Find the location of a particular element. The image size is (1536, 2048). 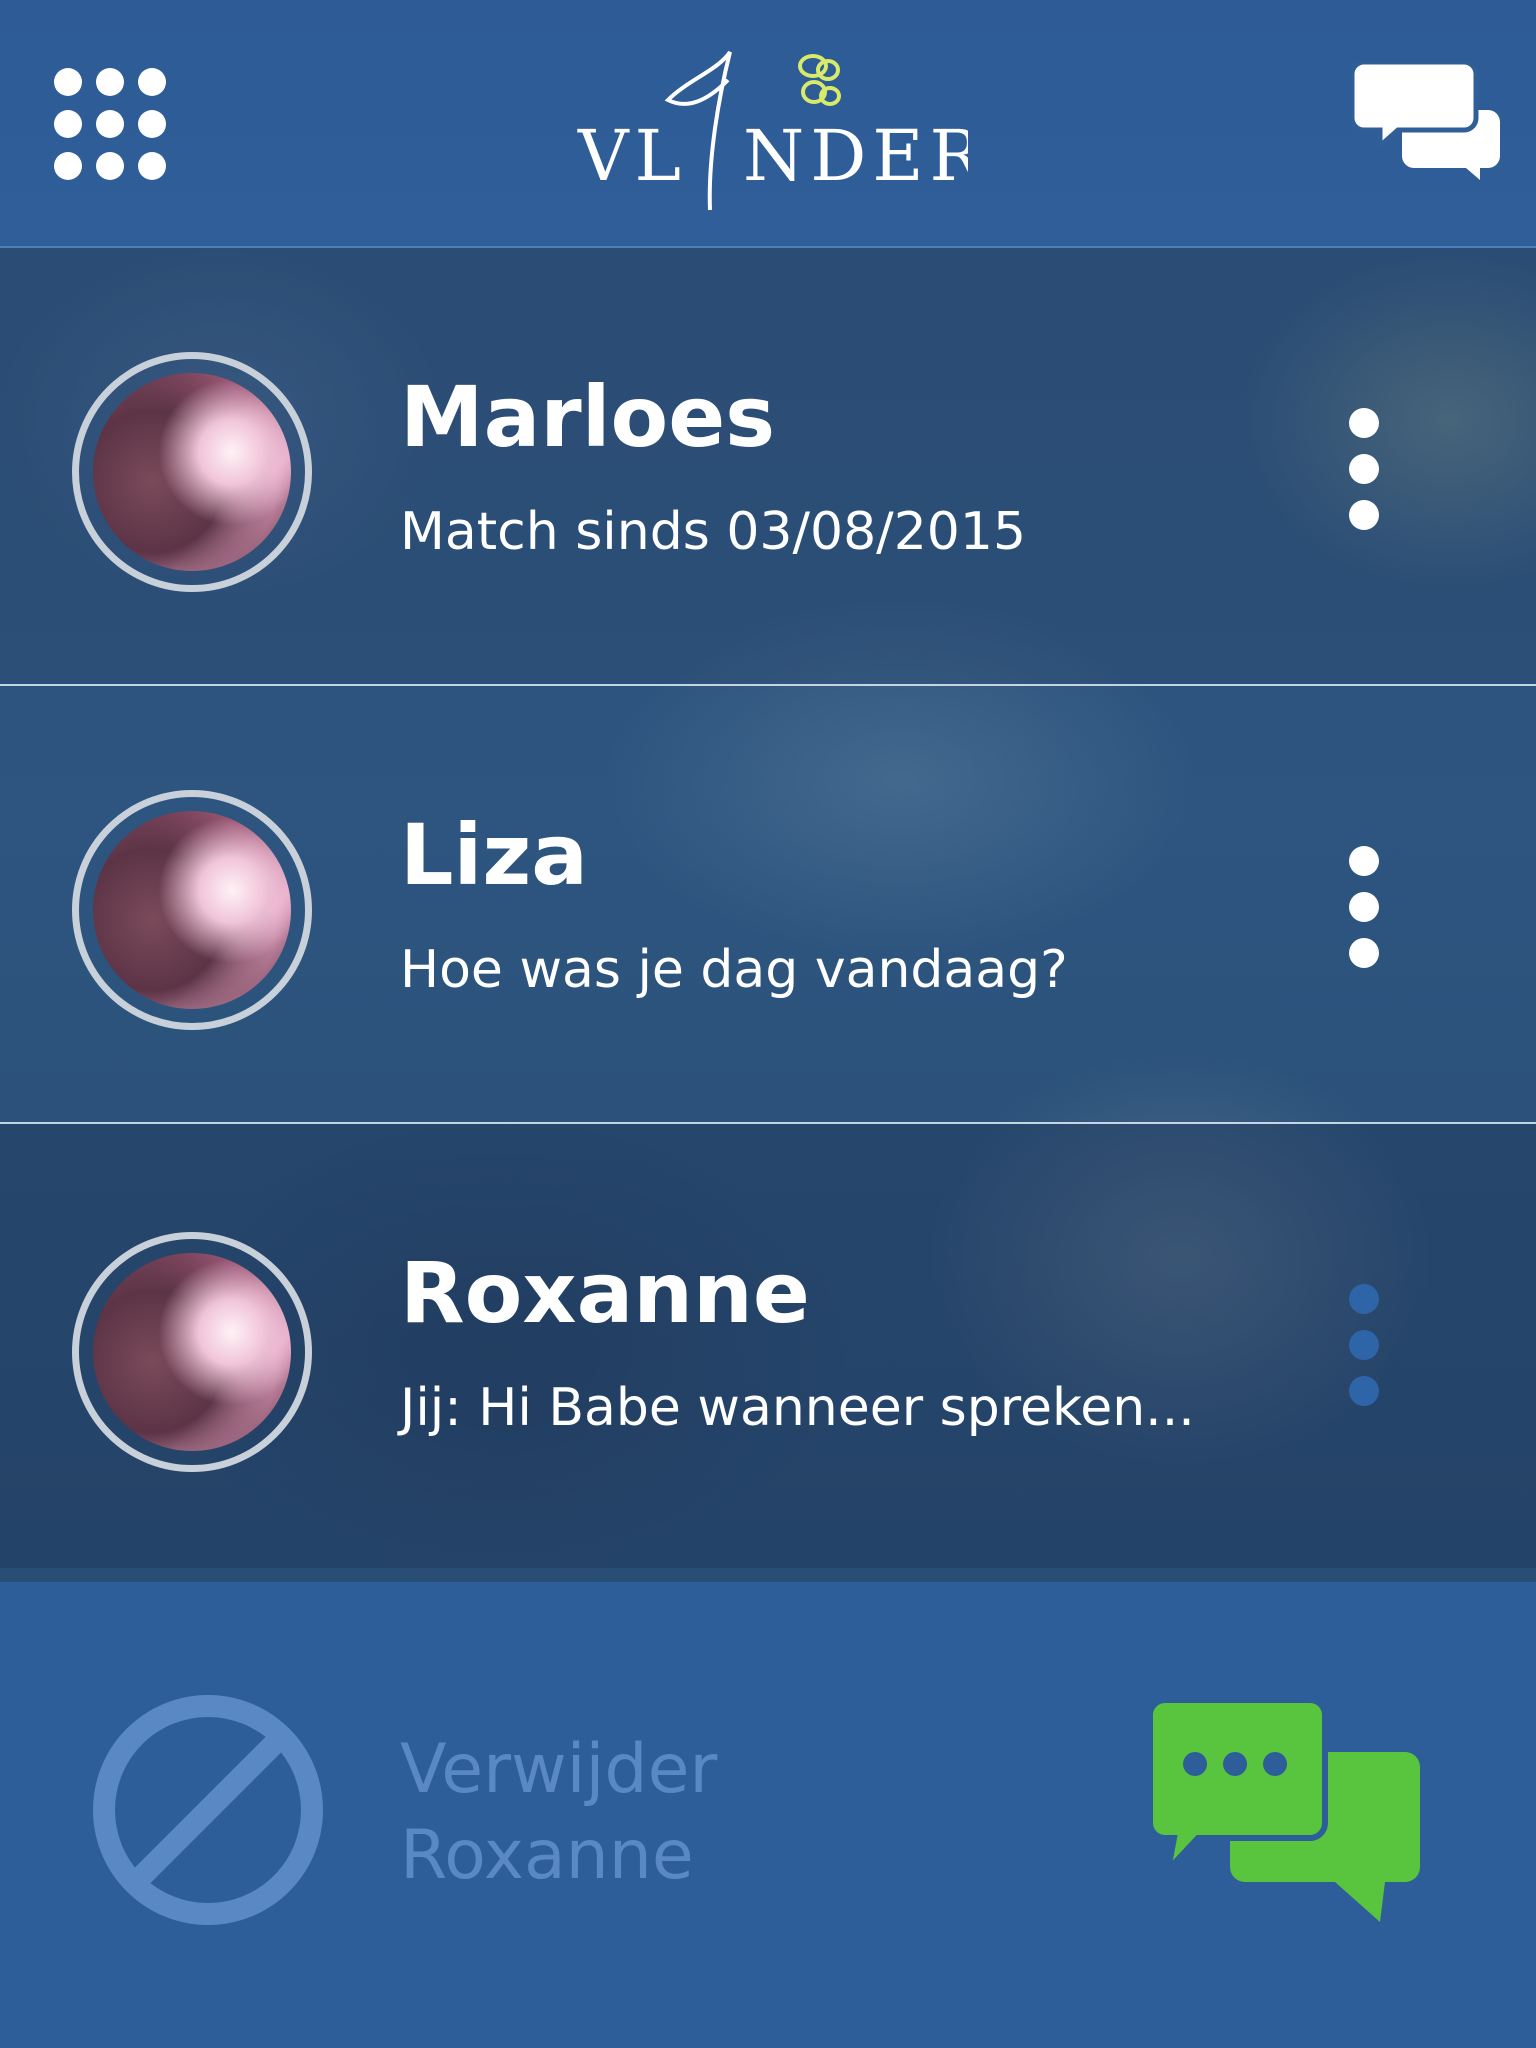

remove-label-line1: Verwijder is located at coordinates (559, 1769).